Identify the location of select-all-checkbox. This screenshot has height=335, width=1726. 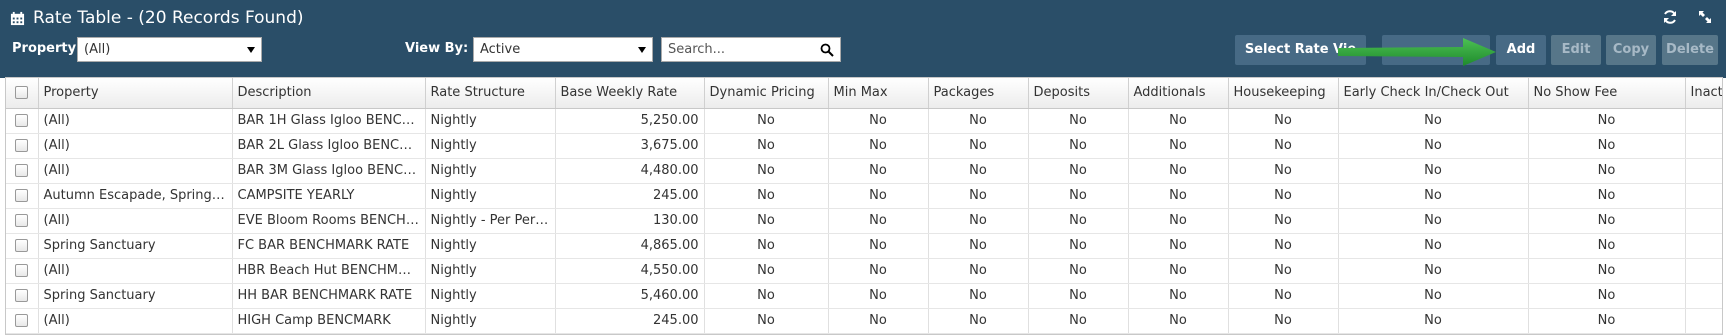
(22, 93).